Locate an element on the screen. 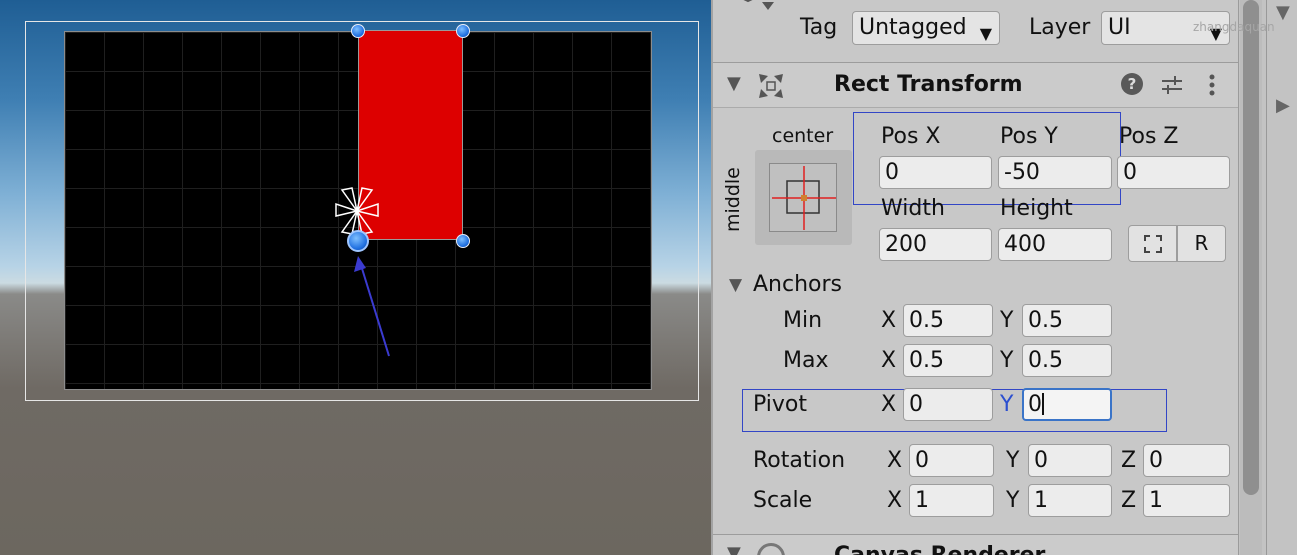 The height and width of the screenshot is (555, 1297). anchor-preset-button is located at coordinates (803, 197).